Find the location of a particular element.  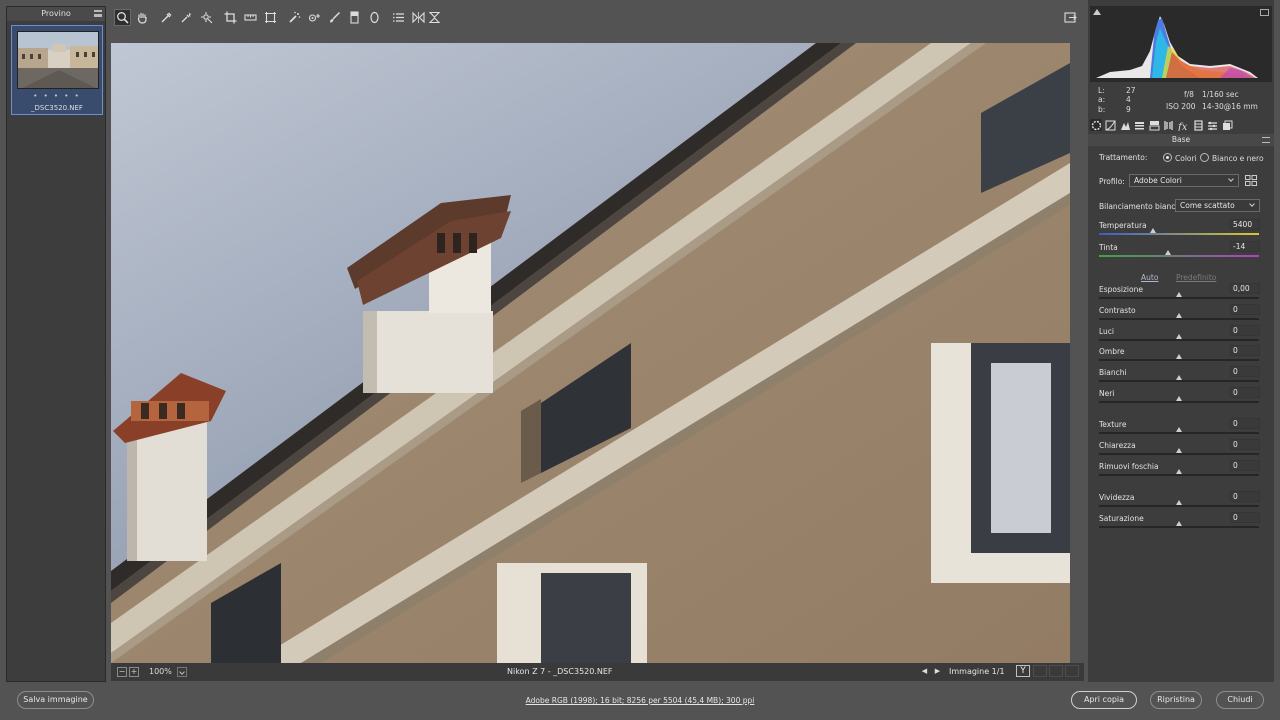

exif-aperture: f/8 is located at coordinates (1189, 94).